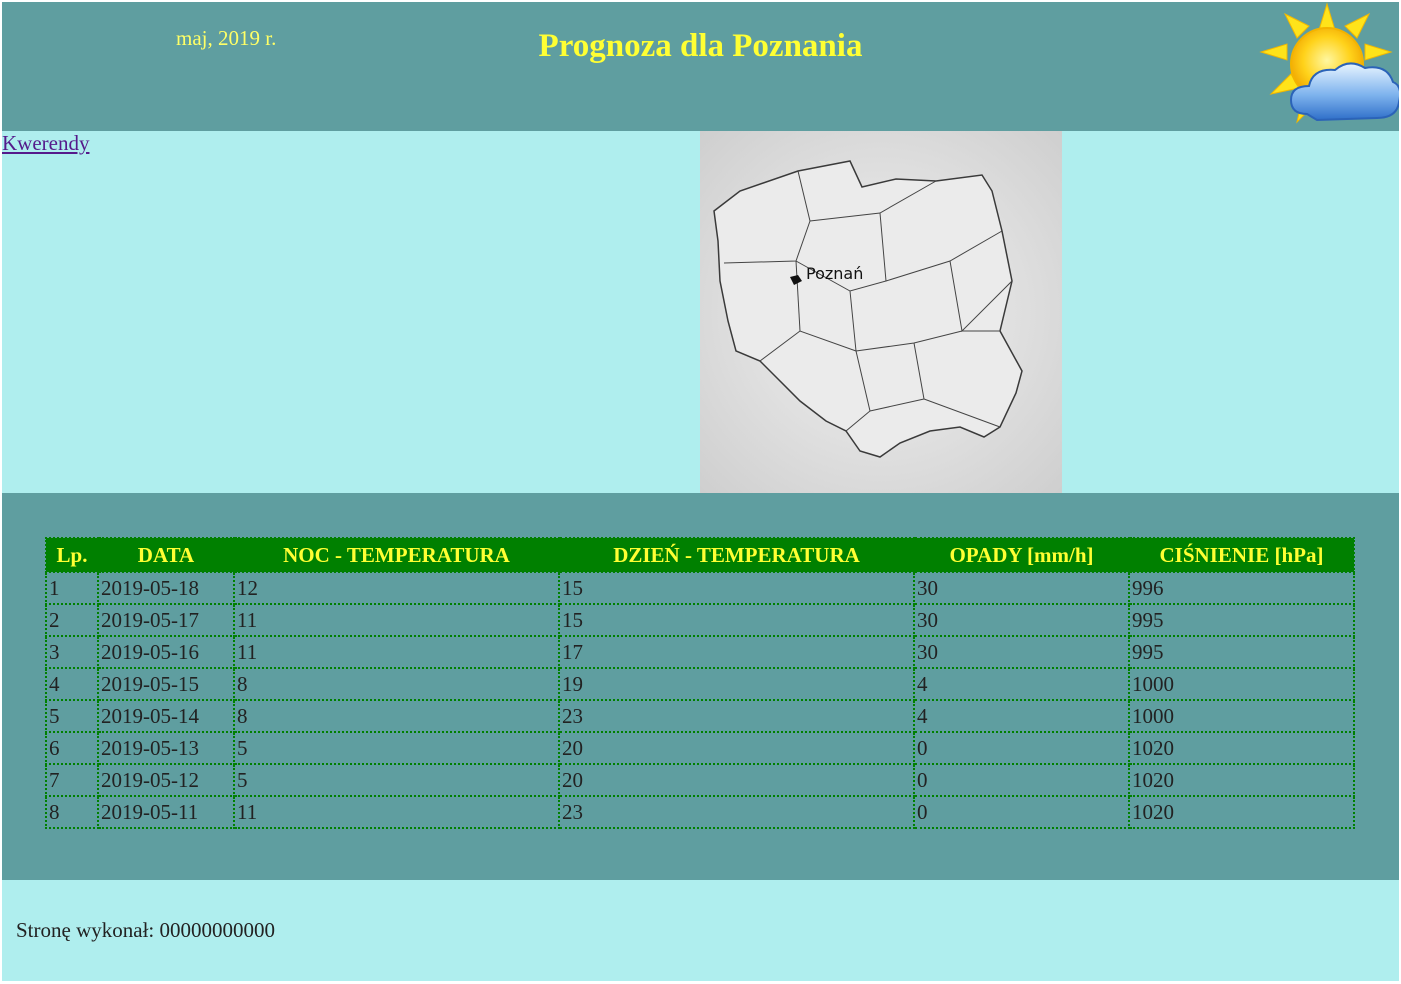  I want to click on header-date: DATA, so click(166, 555).